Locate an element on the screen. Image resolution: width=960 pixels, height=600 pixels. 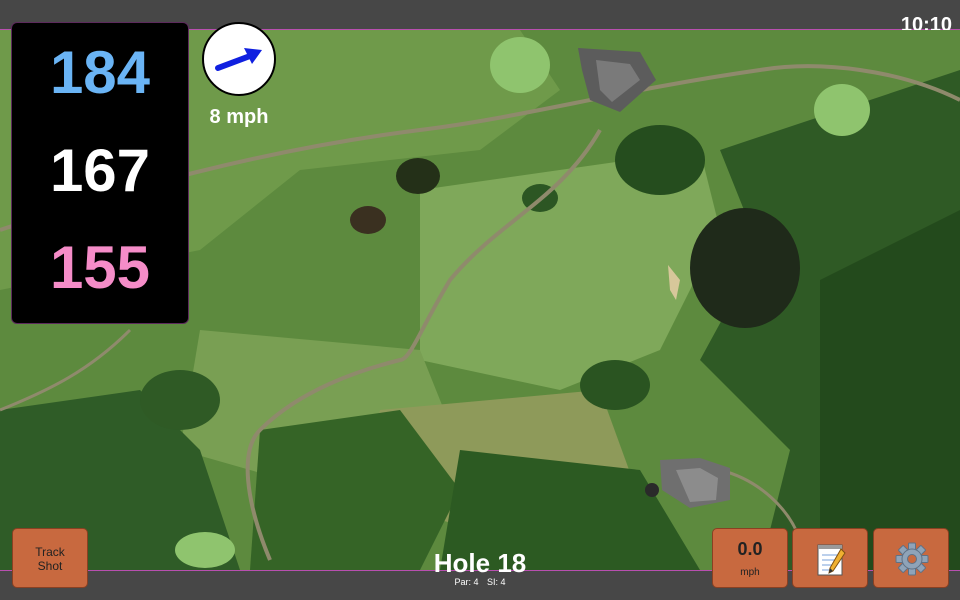
yardage-panel: 184 167 155 is located at coordinates (100, 173).